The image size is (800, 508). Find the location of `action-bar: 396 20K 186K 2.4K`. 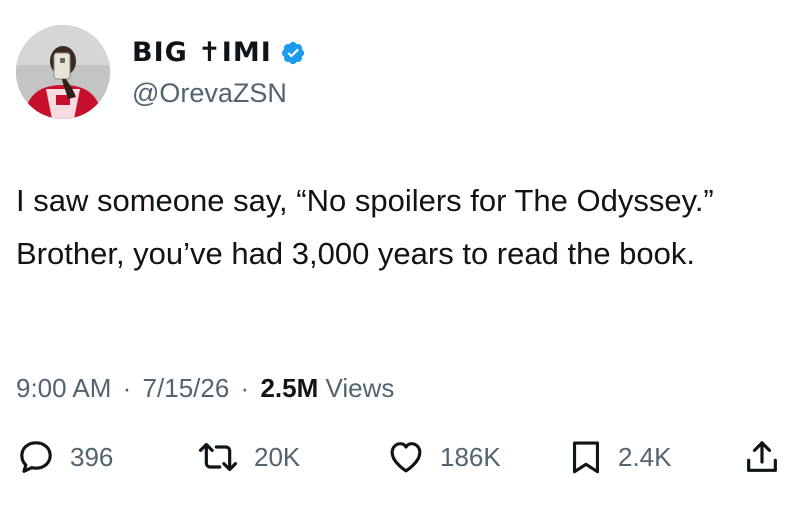

action-bar: 396 20K 186K 2.4K is located at coordinates (400, 457).